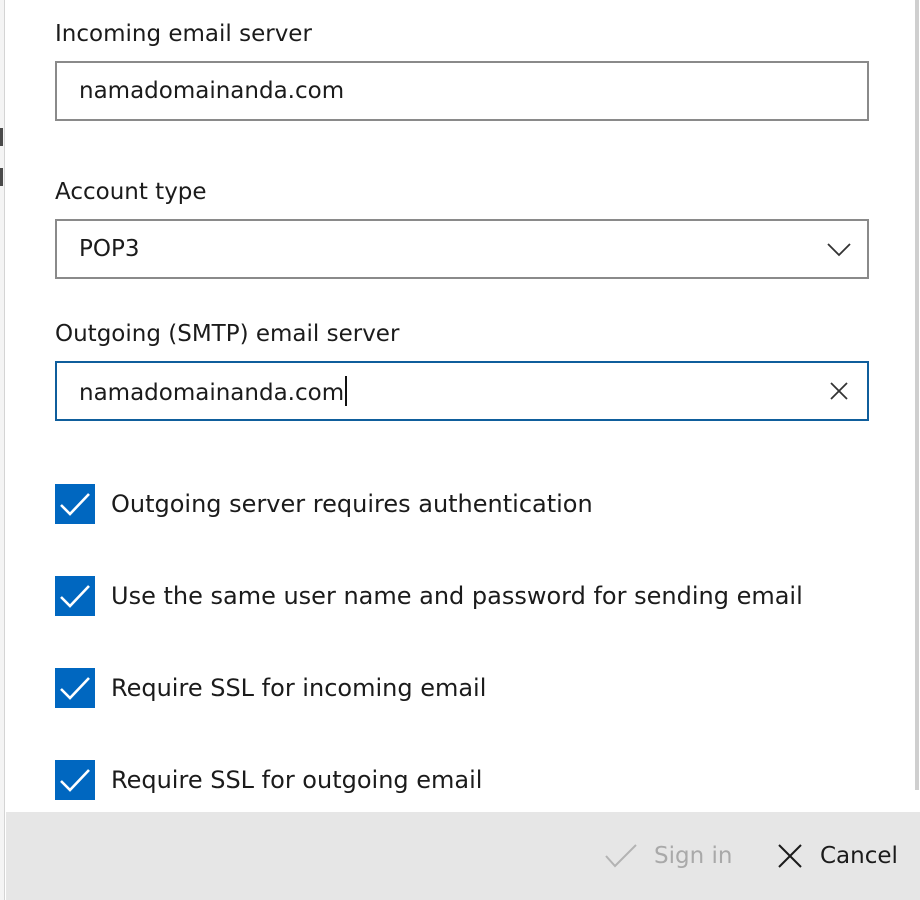 The height and width of the screenshot is (900, 920). I want to click on sign-in-button: Sign in, so click(668, 856).